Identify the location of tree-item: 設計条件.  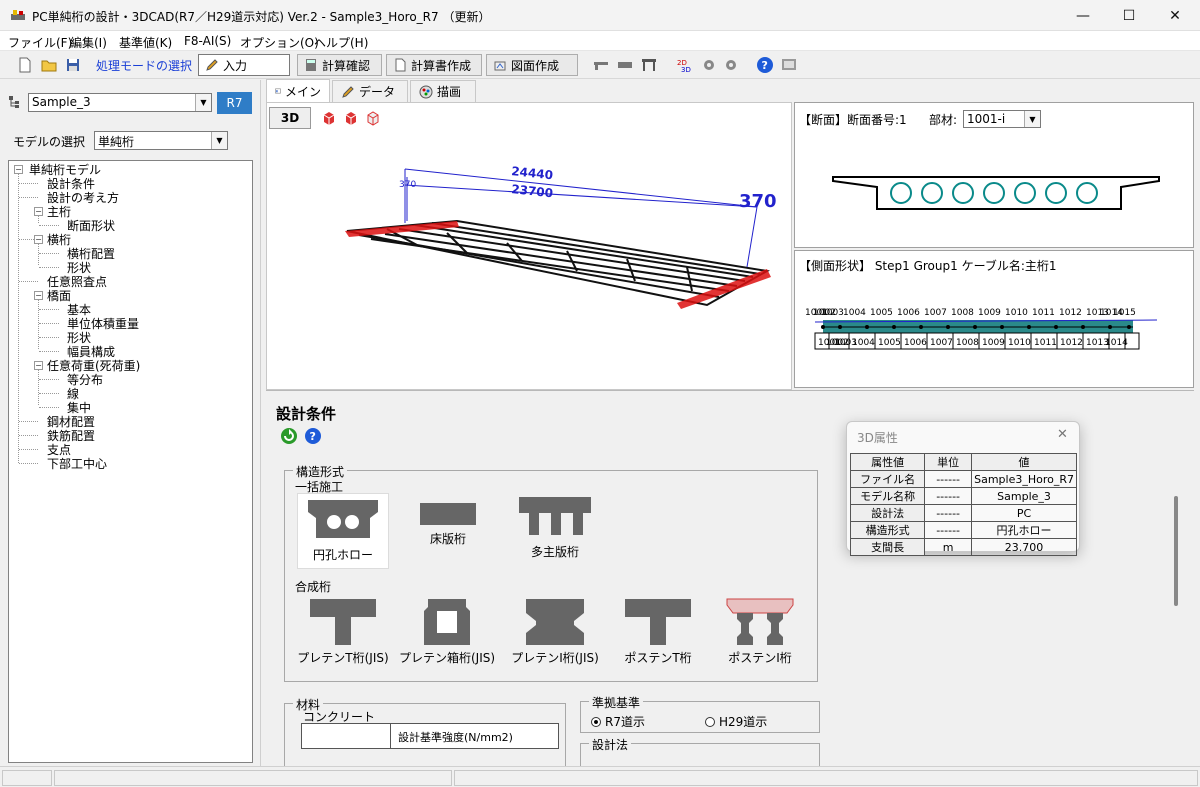
(71, 184).